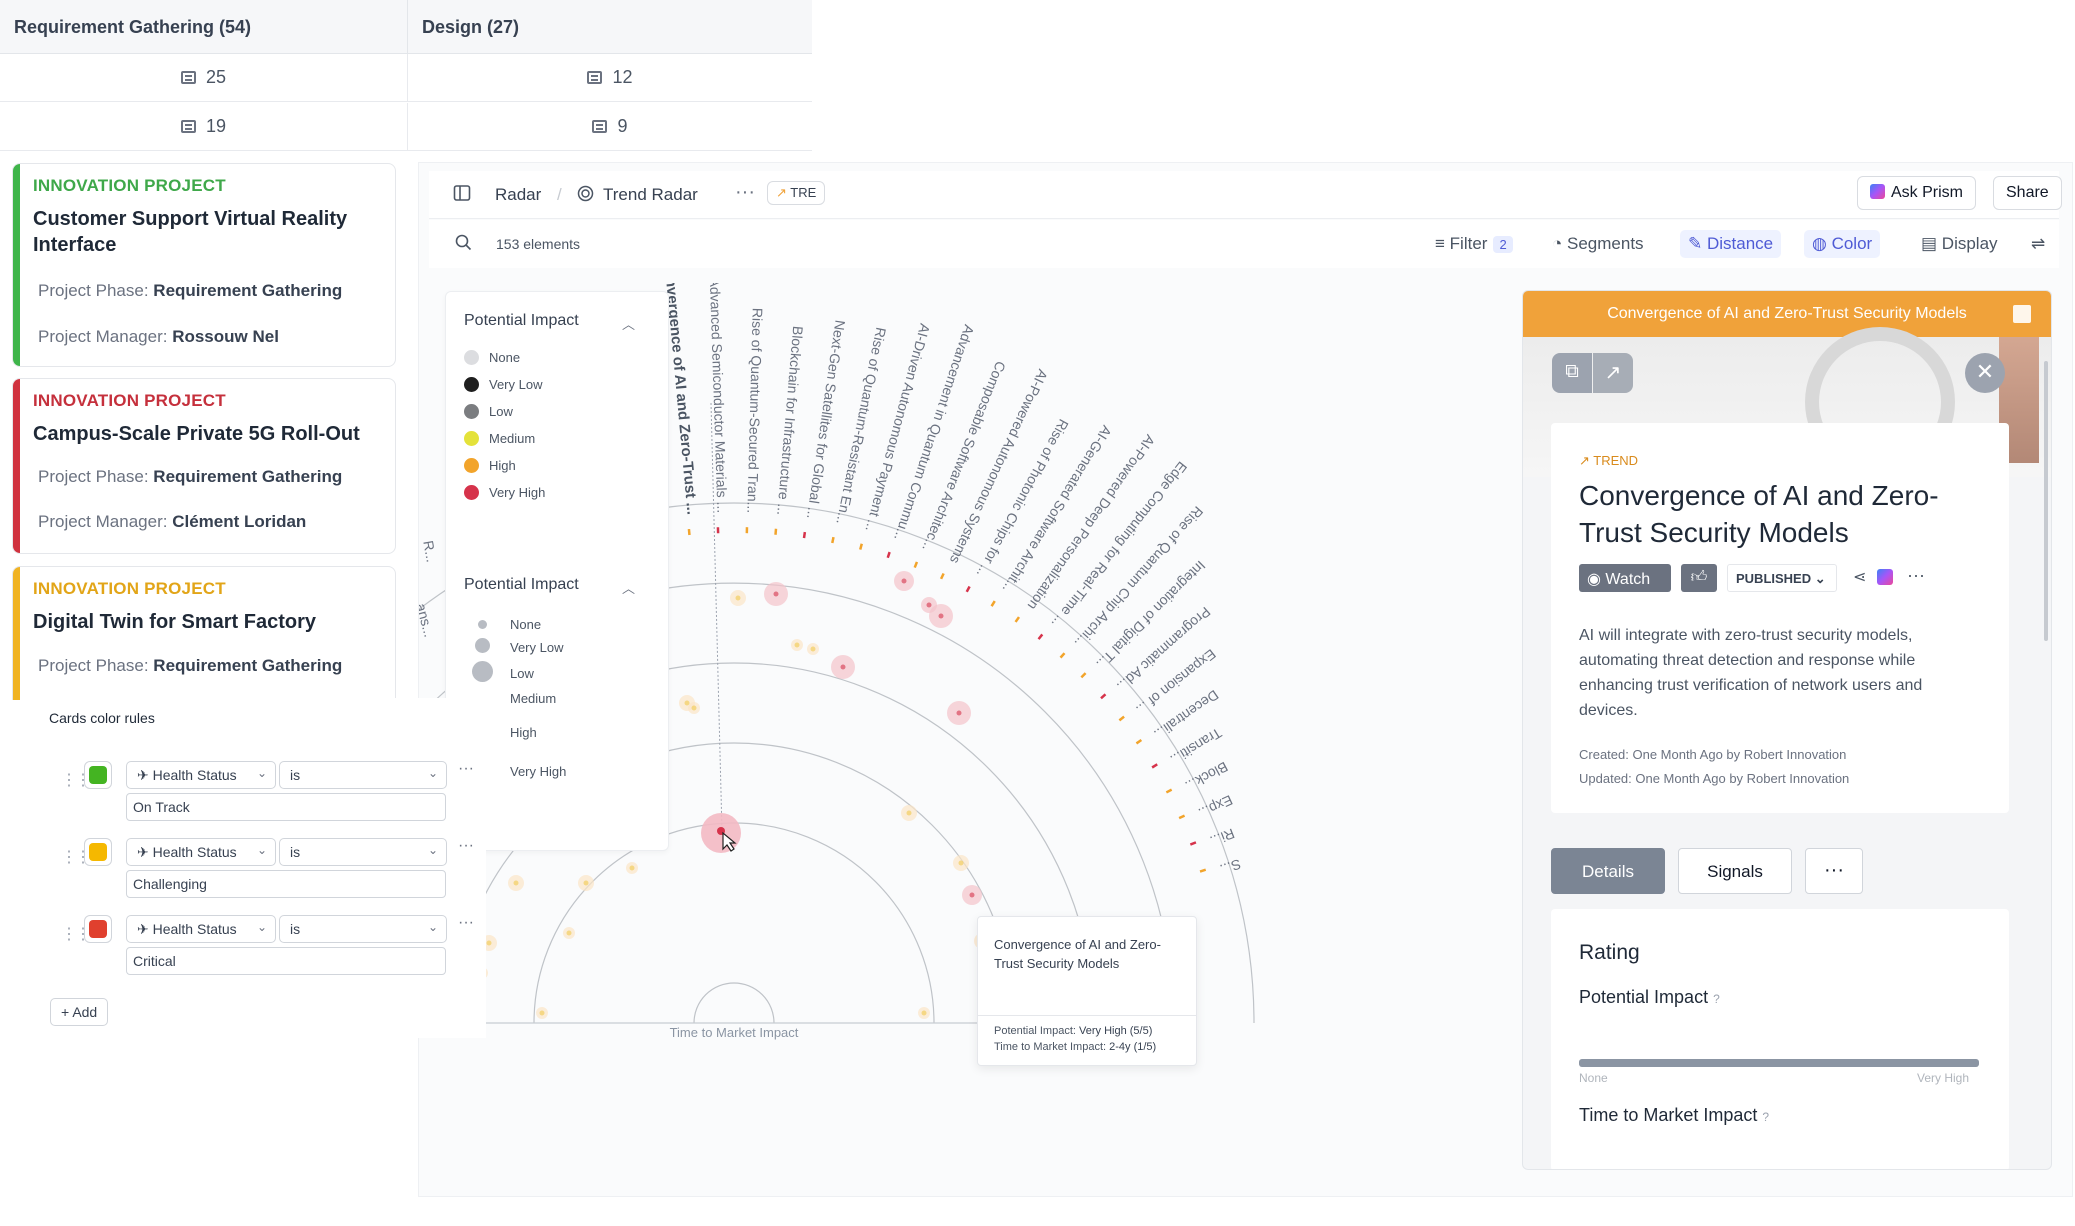 The width and height of the screenshot is (2075, 1226). What do you see at coordinates (1852, 243) in the screenshot?
I see `color-label: Color` at bounding box center [1852, 243].